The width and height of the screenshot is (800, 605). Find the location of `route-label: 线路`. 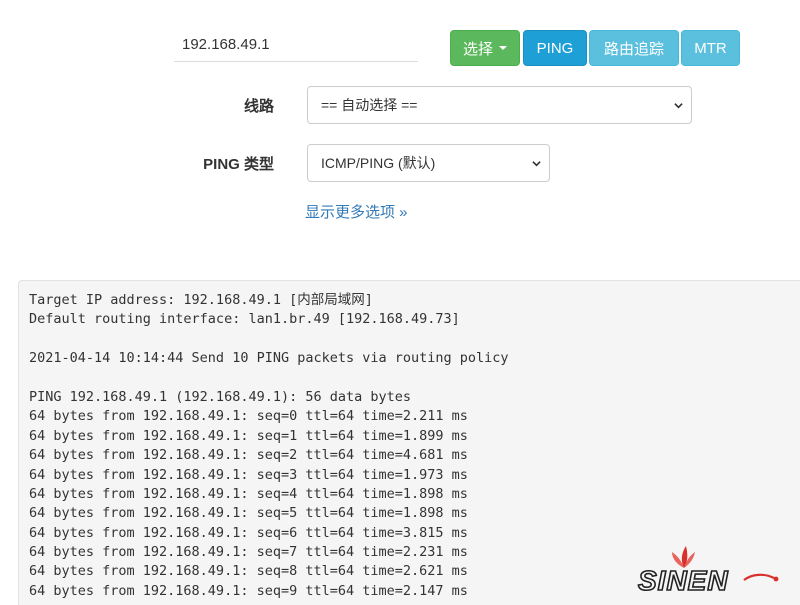

route-label: 线路 is located at coordinates (258, 106).